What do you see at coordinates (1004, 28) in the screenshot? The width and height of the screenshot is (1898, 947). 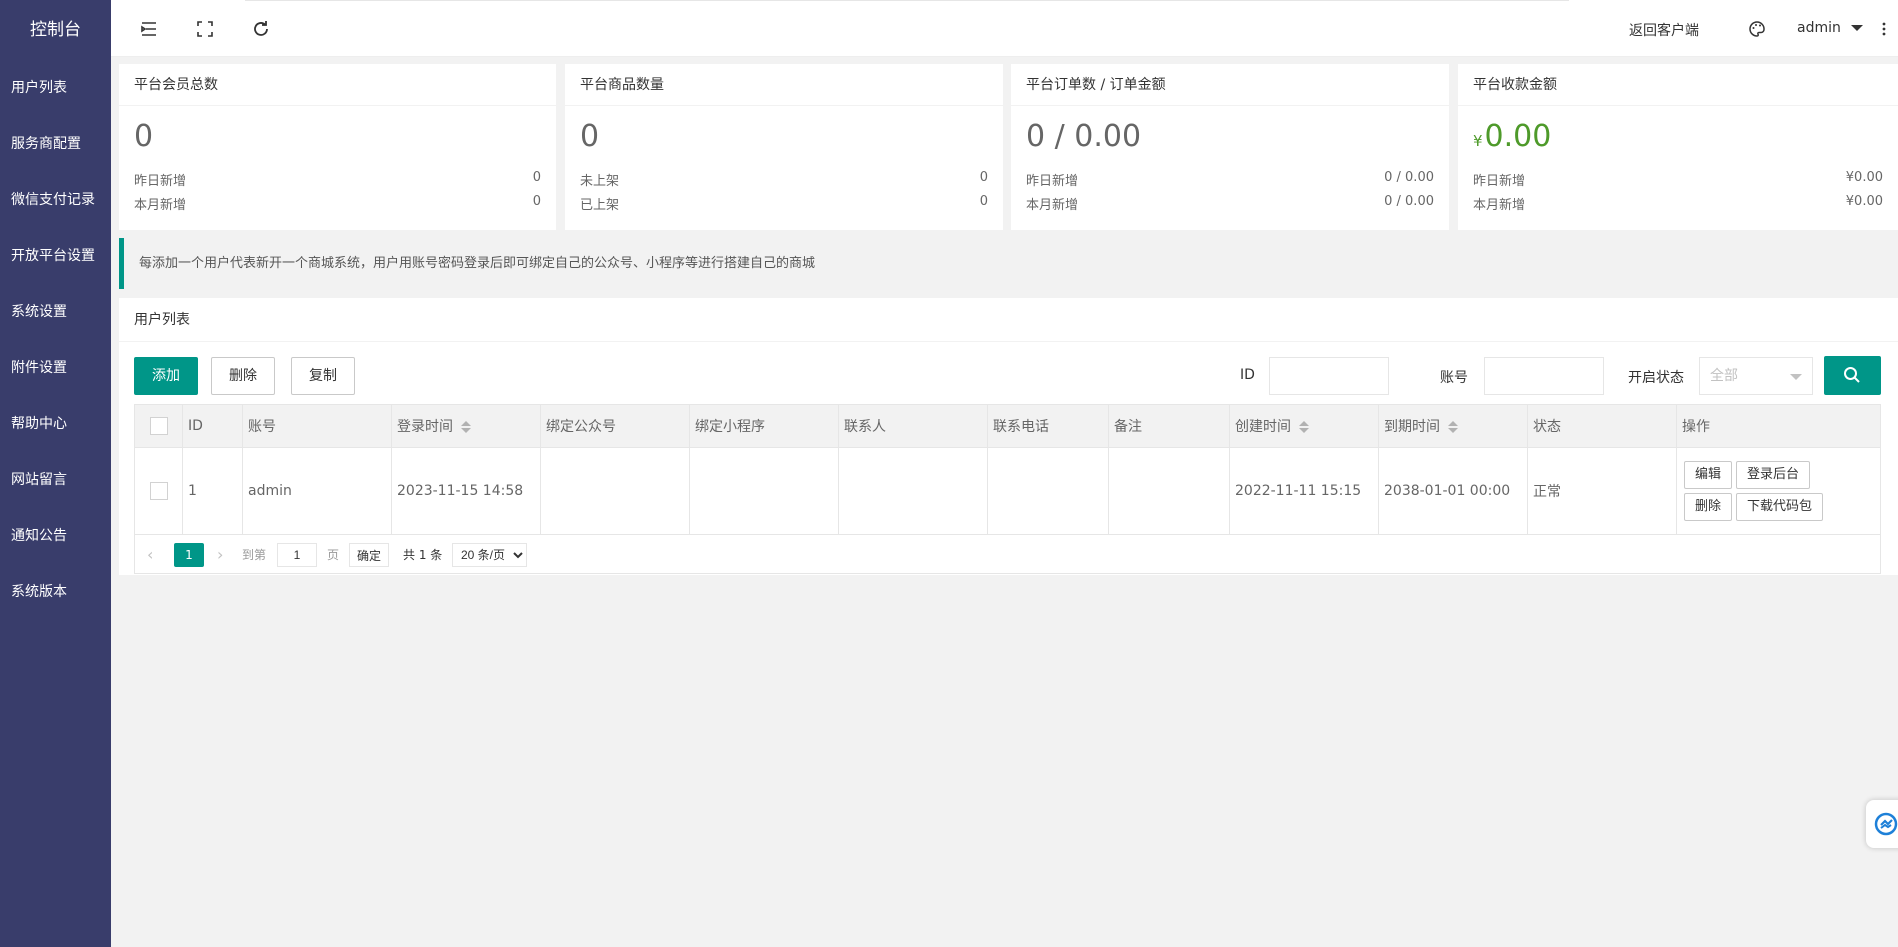 I see `top-header: 返回客户端 admin` at bounding box center [1004, 28].